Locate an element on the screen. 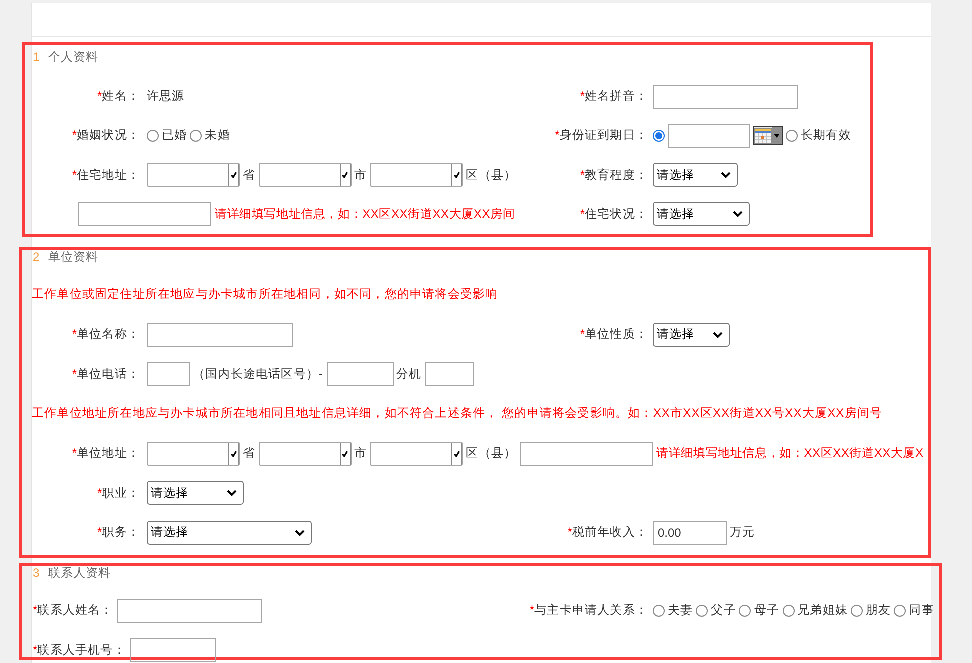 This screenshot has height=663, width=972. radio-option: 兄弟姐妹 is located at coordinates (815, 611).